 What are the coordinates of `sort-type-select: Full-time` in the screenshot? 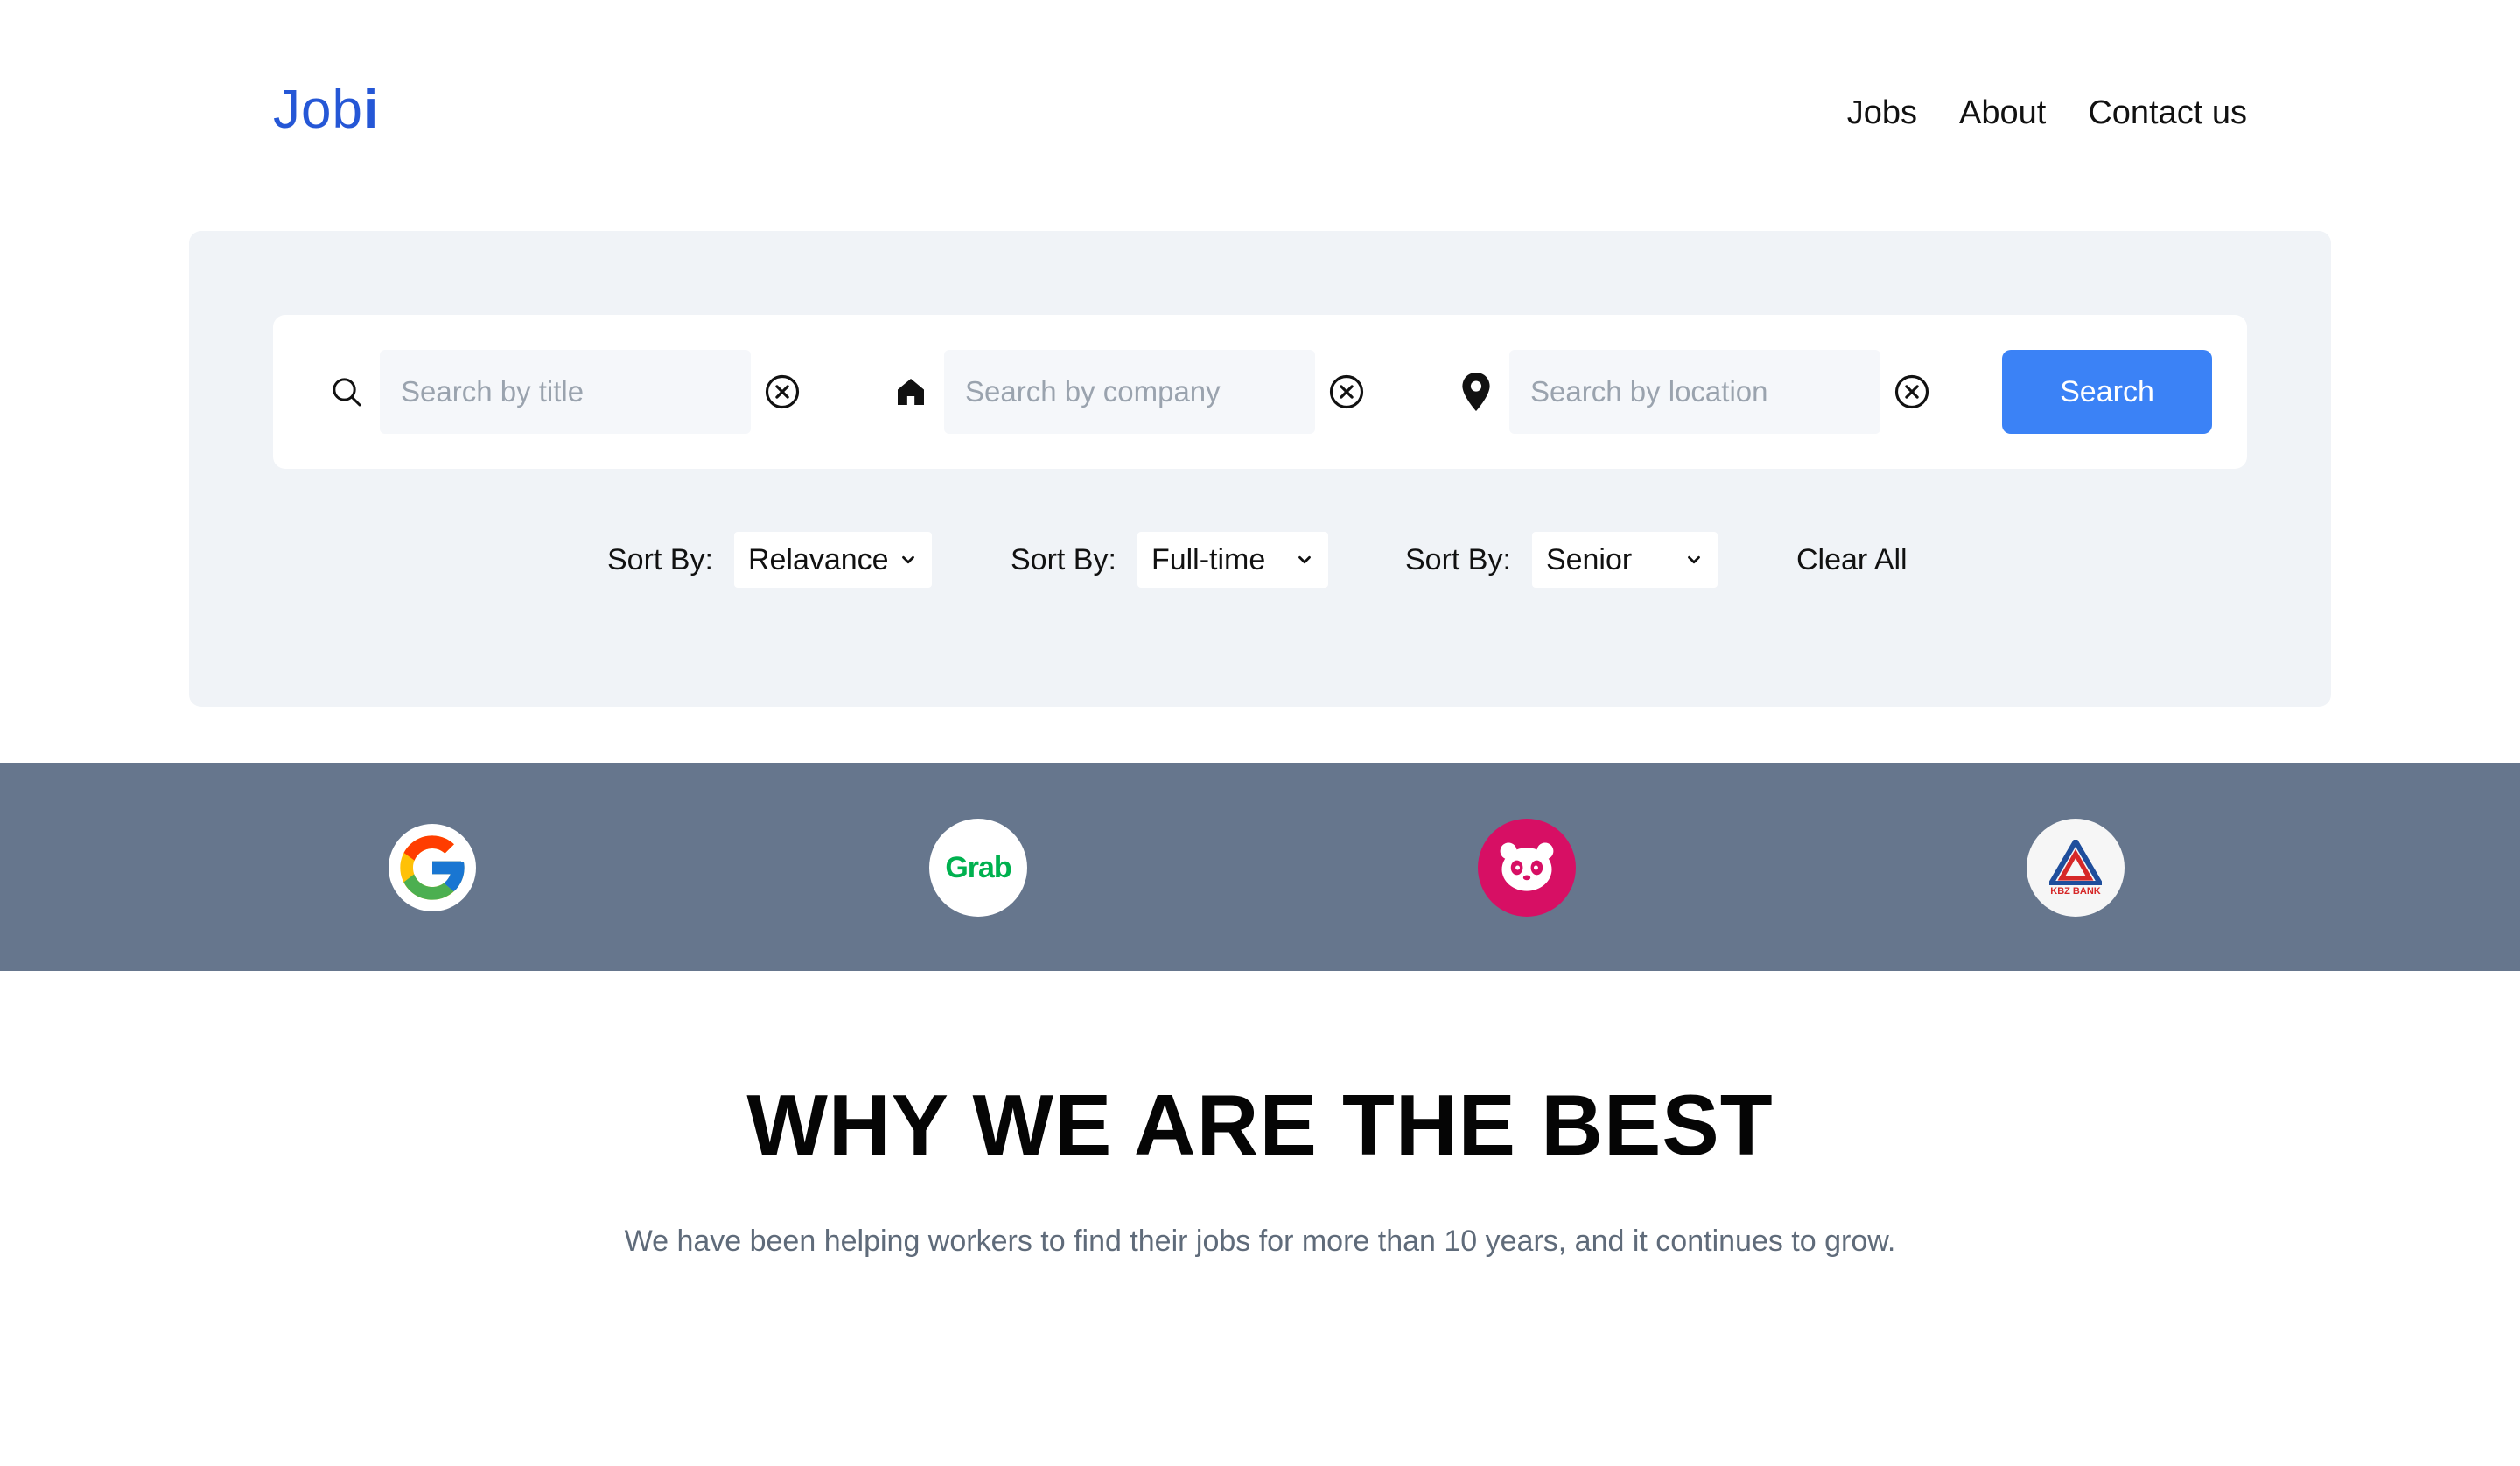 It's located at (1232, 560).